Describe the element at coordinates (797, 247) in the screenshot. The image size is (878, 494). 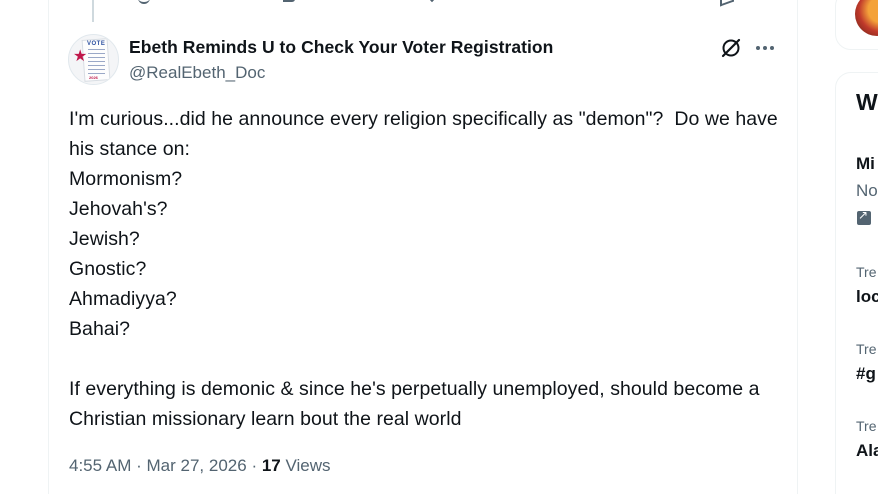
I see `timeline-right-border` at that location.